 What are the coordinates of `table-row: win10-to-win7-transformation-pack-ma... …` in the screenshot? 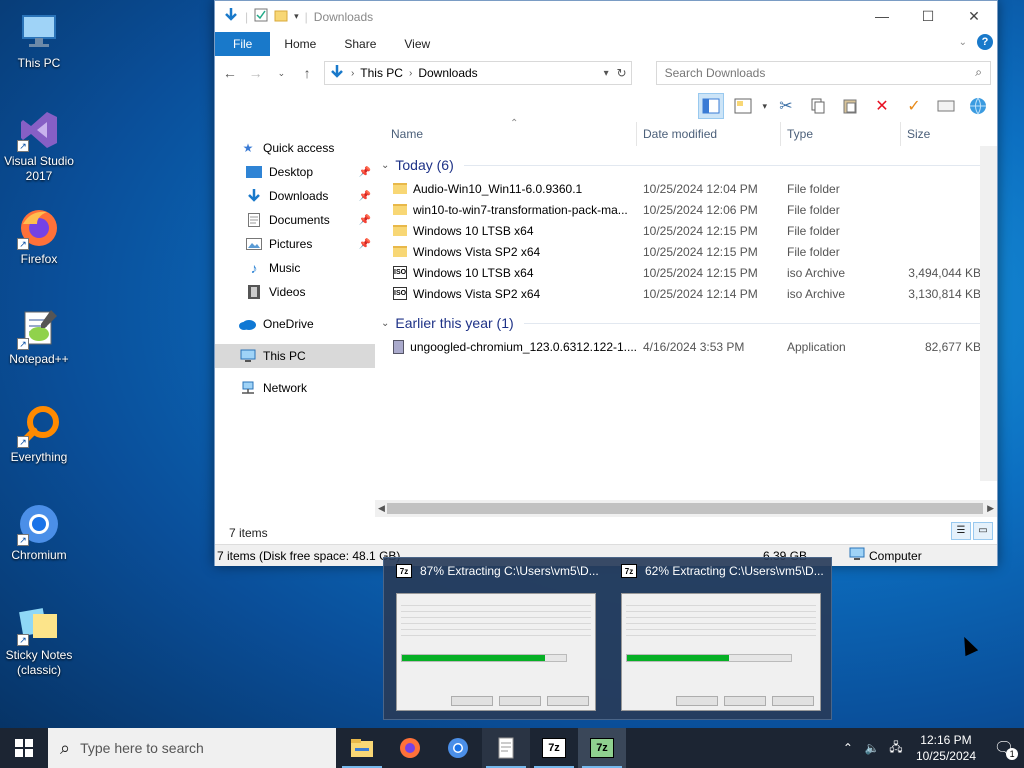 It's located at (686, 209).